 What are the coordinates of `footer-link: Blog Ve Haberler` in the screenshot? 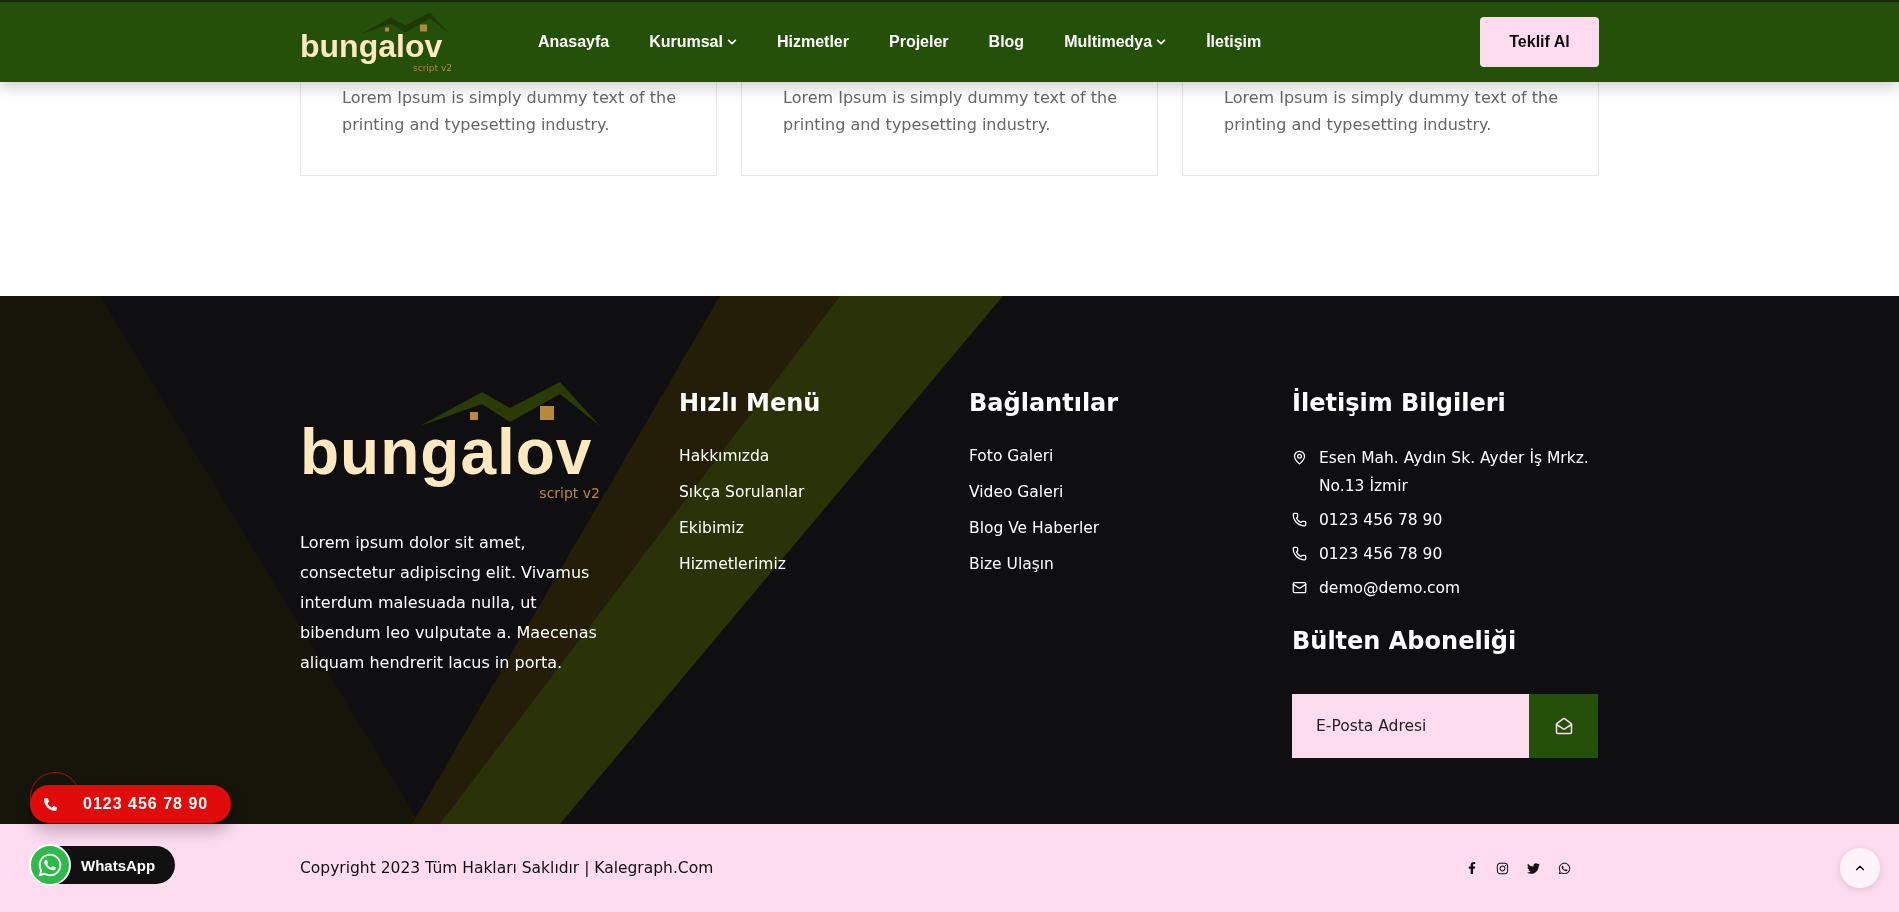 It's located at (1034, 528).